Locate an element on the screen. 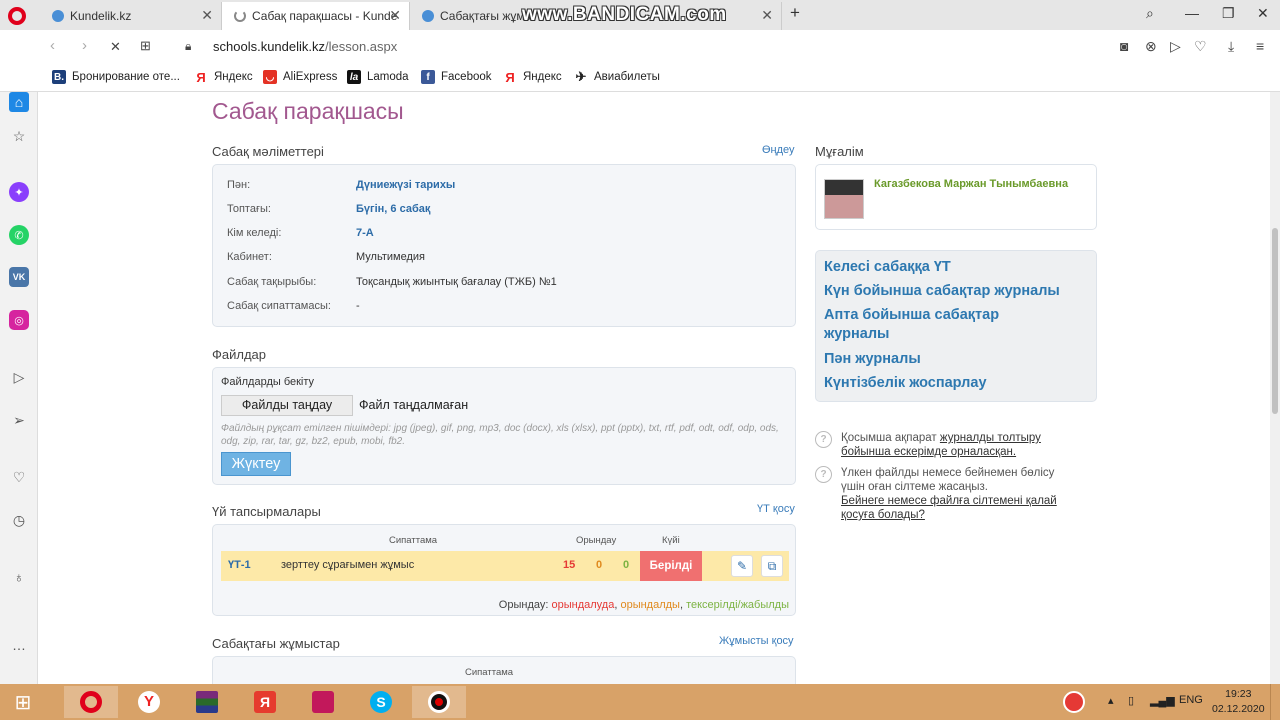 The width and height of the screenshot is (1280, 720). choose-file-button: Файлды таңдау is located at coordinates (287, 405).